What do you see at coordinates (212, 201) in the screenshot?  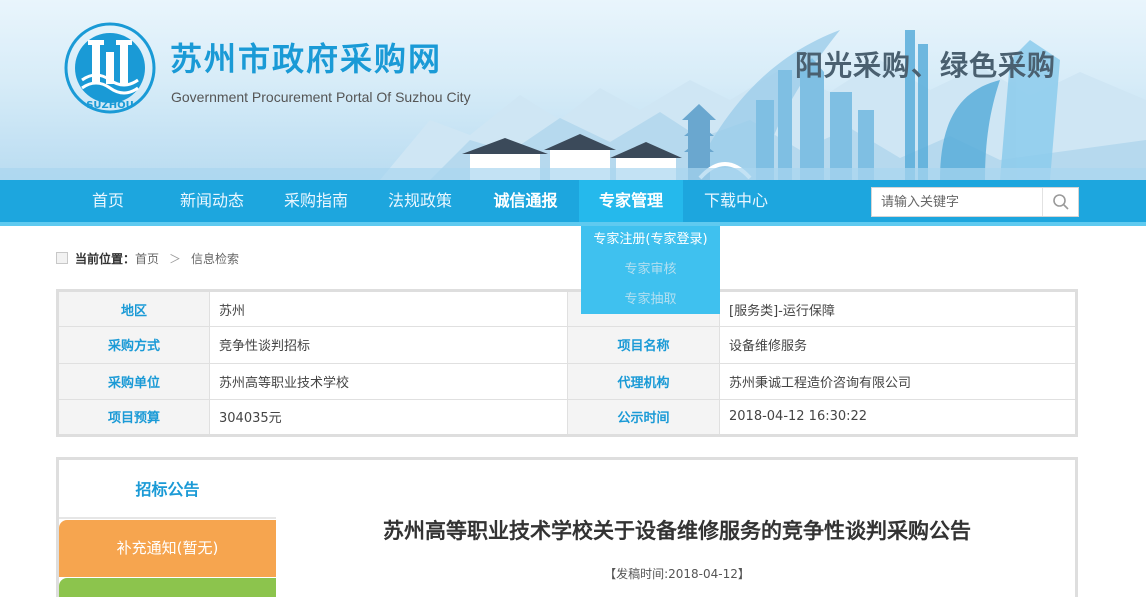 I see `nav-item-news: 新闻动态` at bounding box center [212, 201].